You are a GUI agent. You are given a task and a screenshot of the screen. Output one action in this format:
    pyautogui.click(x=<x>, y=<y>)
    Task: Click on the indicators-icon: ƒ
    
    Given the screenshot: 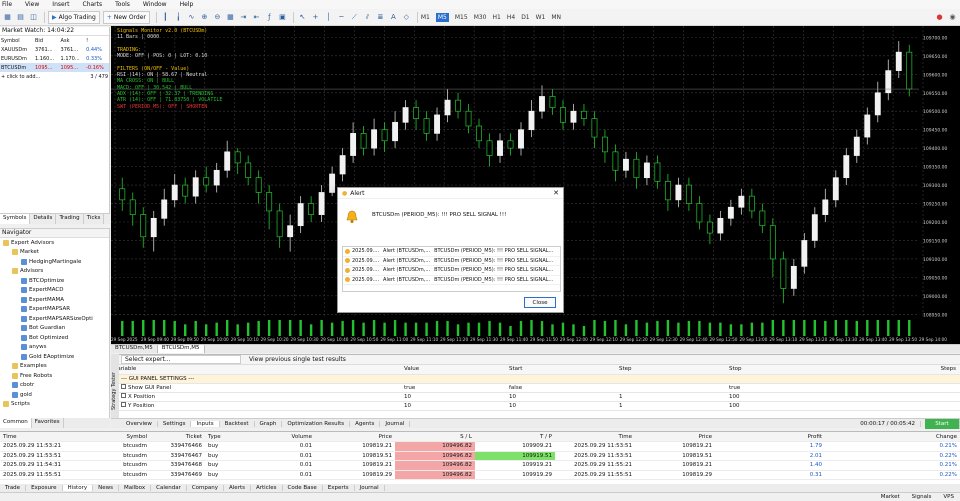 What is the action you would take?
    pyautogui.click(x=269, y=17)
    